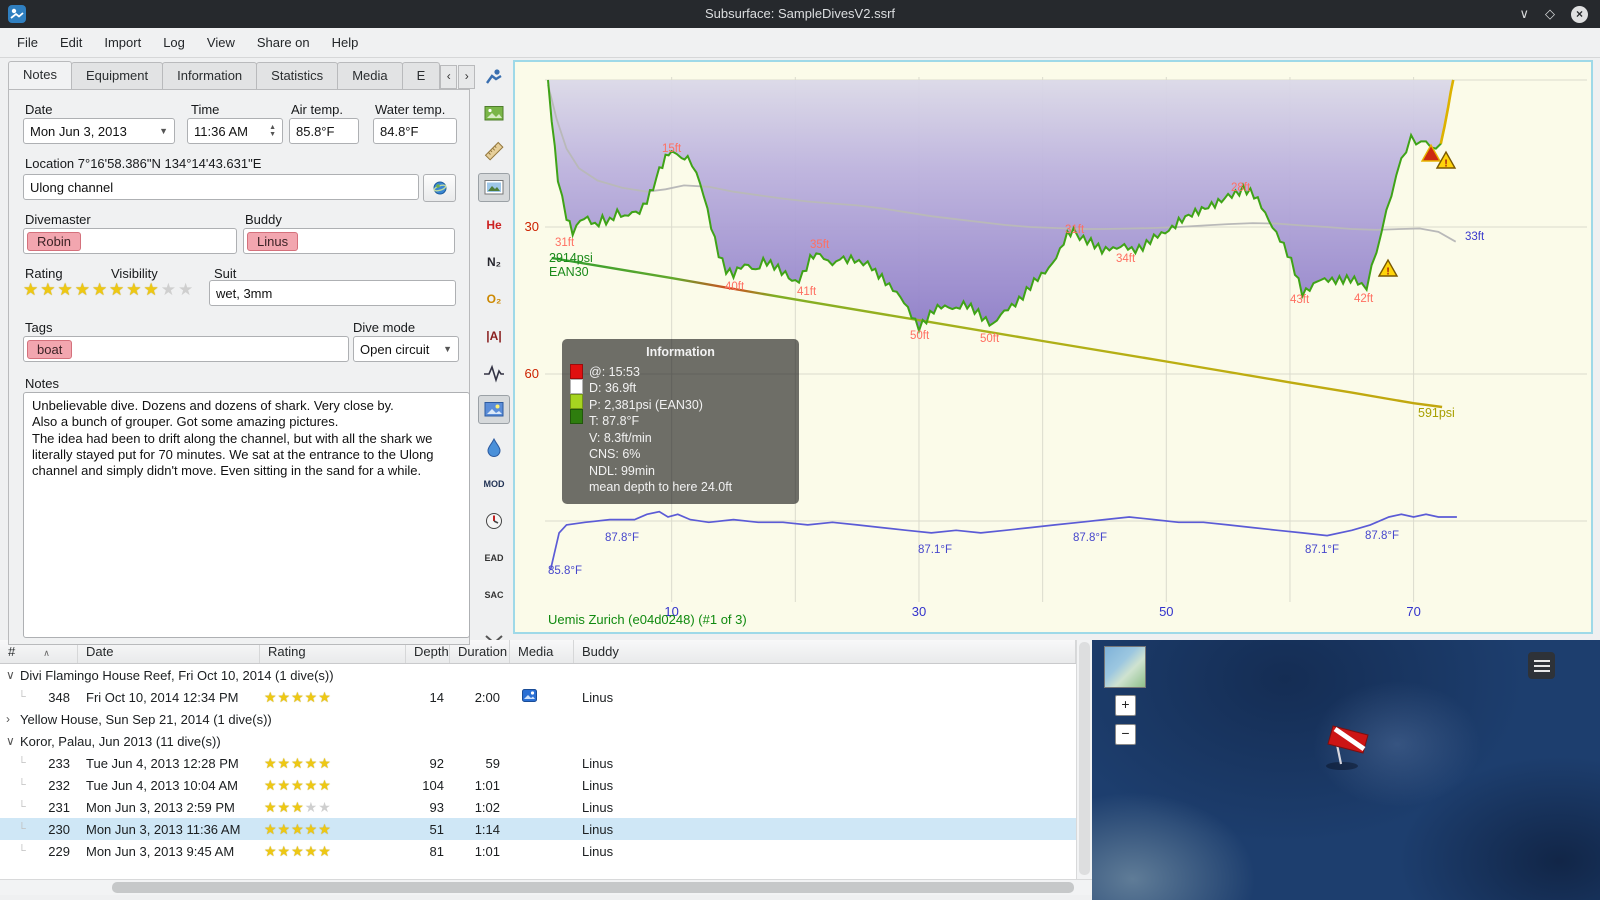  What do you see at coordinates (345, 42) in the screenshot?
I see `menu-help: Help` at bounding box center [345, 42].